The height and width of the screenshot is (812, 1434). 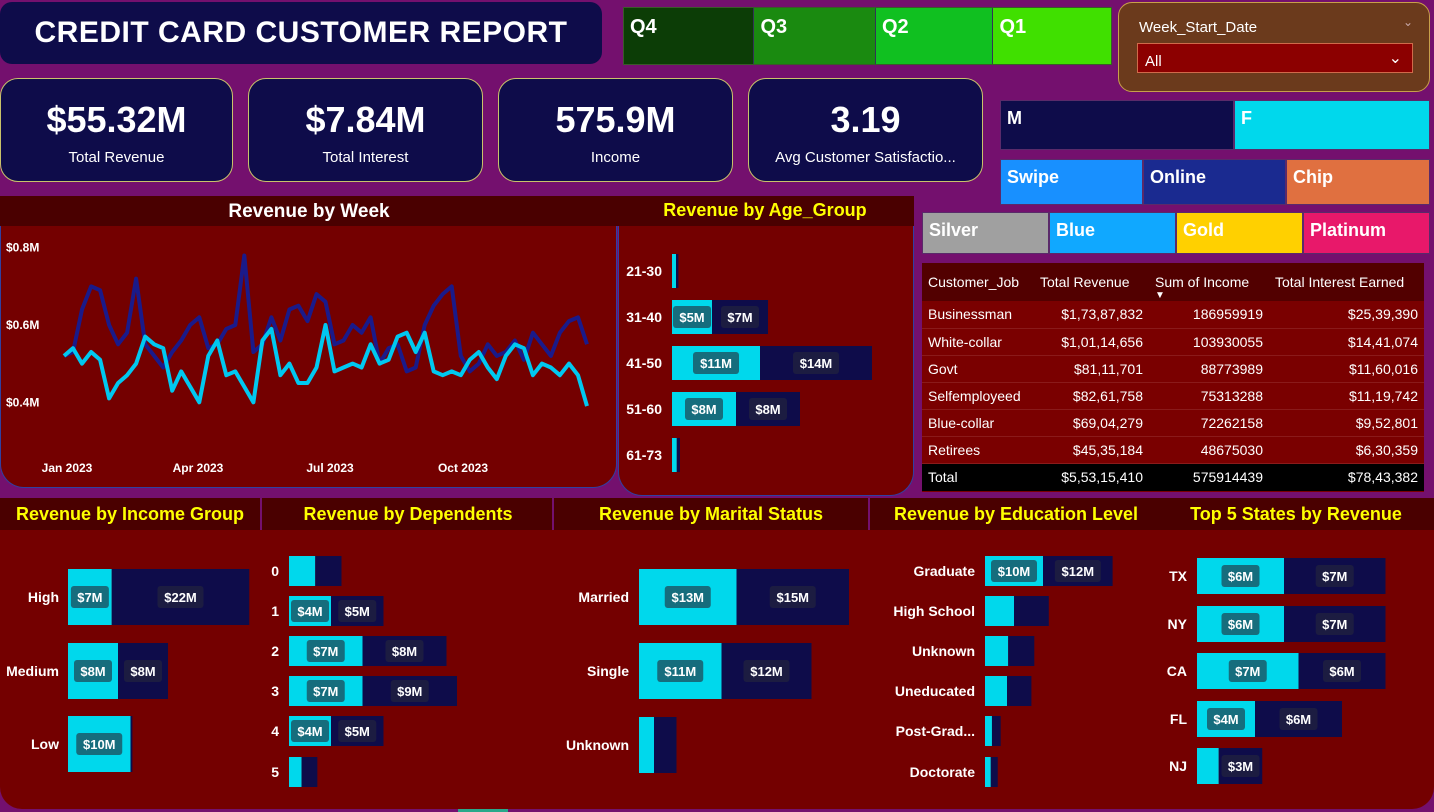 What do you see at coordinates (935, 691) in the screenshot?
I see `category-label: Uneducated` at bounding box center [935, 691].